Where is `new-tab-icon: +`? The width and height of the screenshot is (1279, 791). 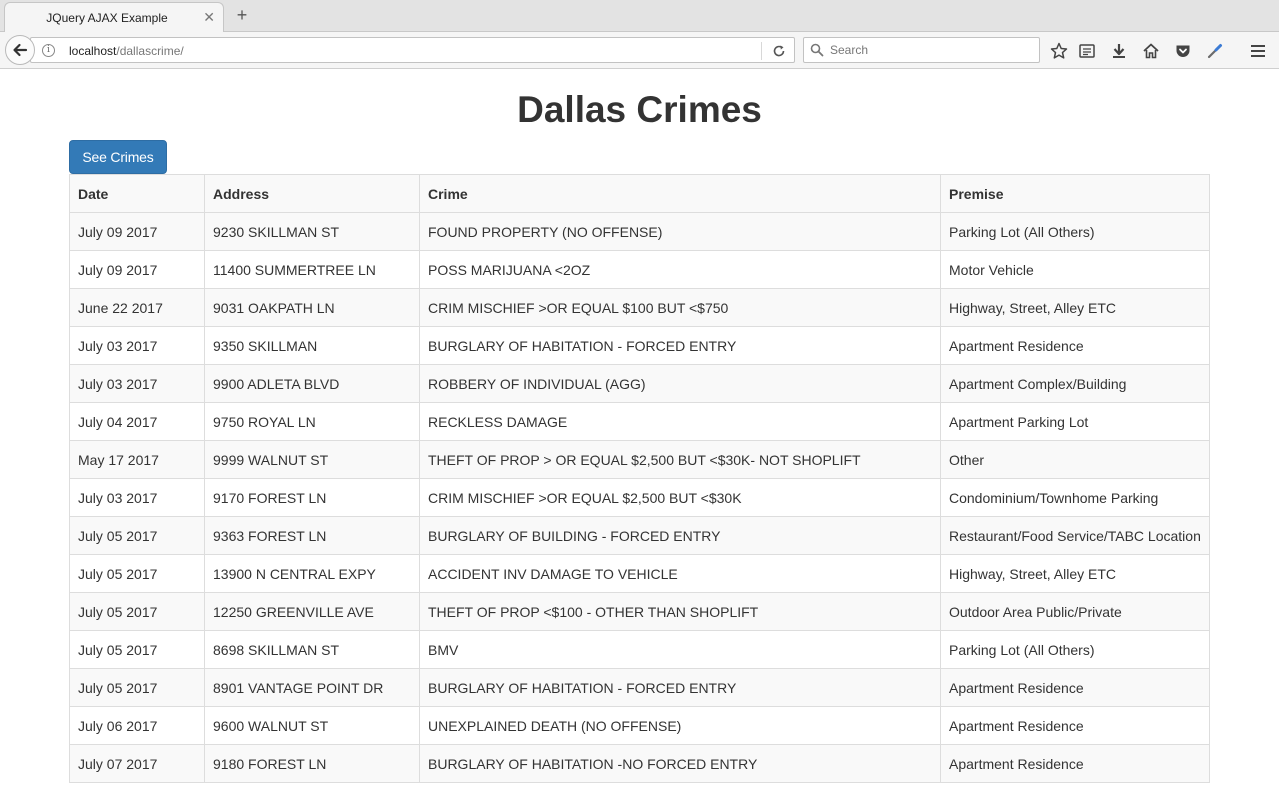
new-tab-icon: + is located at coordinates (242, 15).